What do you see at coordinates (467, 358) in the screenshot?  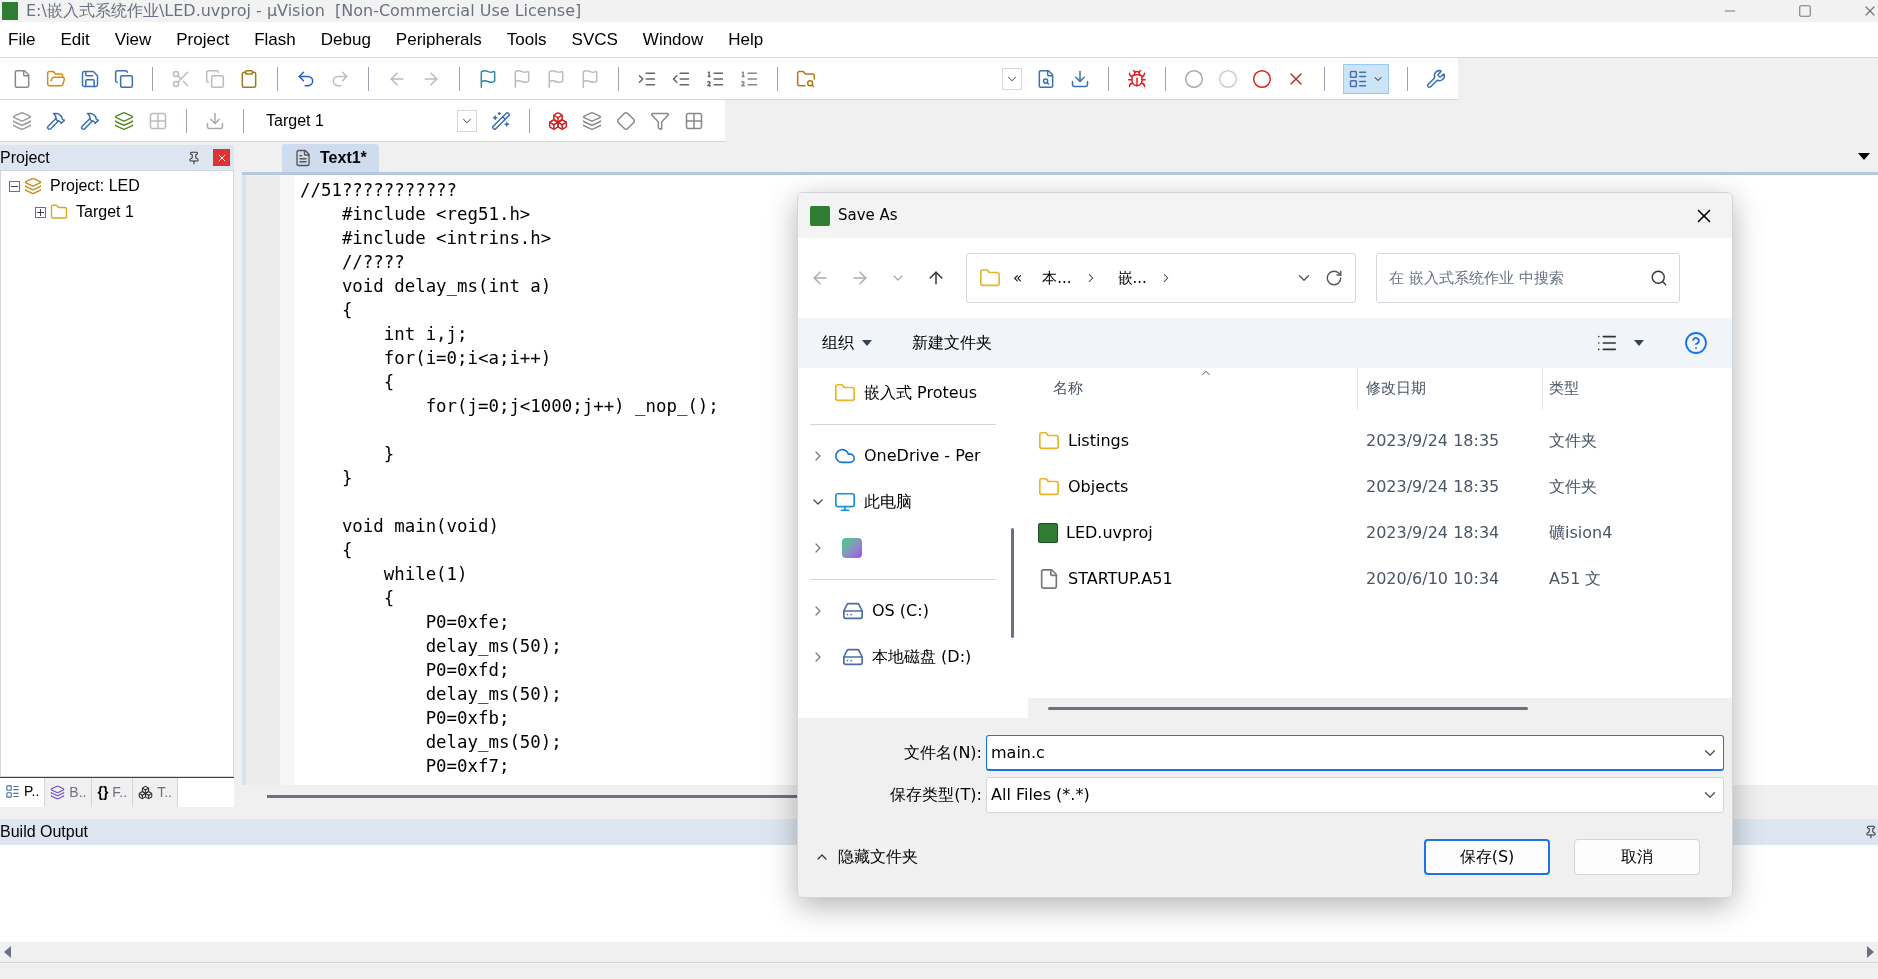 I see `code-line: for(i=0;i<a;i++)` at bounding box center [467, 358].